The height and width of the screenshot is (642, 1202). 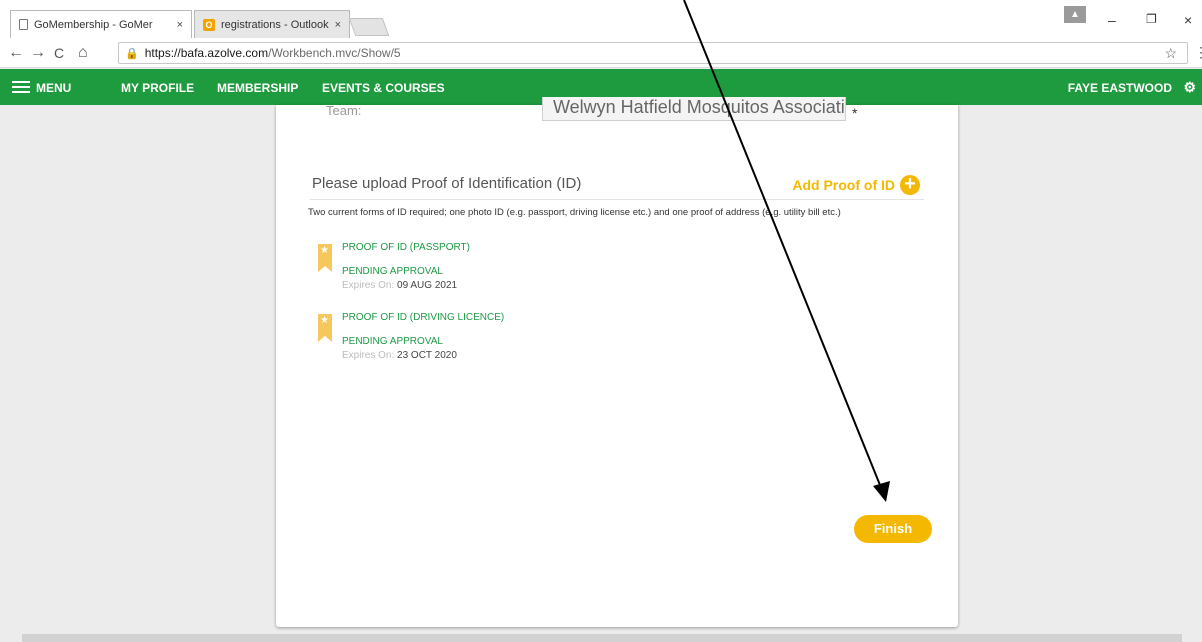 What do you see at coordinates (399, 355) in the screenshot?
I see `document-expiry: Expires On: 23 OCT 2020` at bounding box center [399, 355].